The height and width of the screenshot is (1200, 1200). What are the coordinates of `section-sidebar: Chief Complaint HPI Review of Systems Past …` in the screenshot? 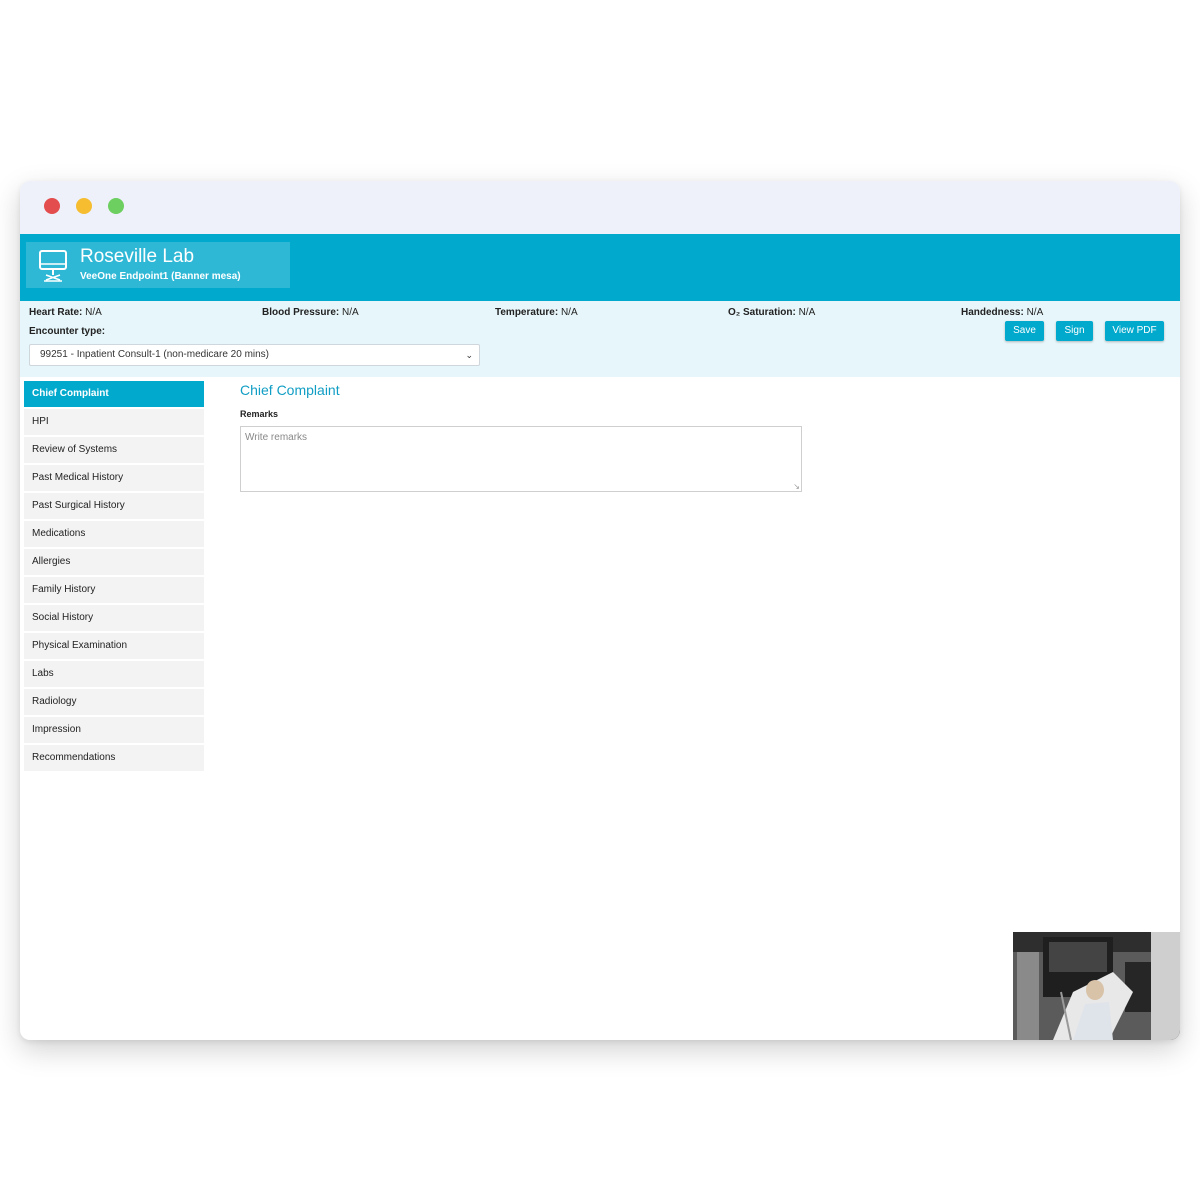 It's located at (114, 577).